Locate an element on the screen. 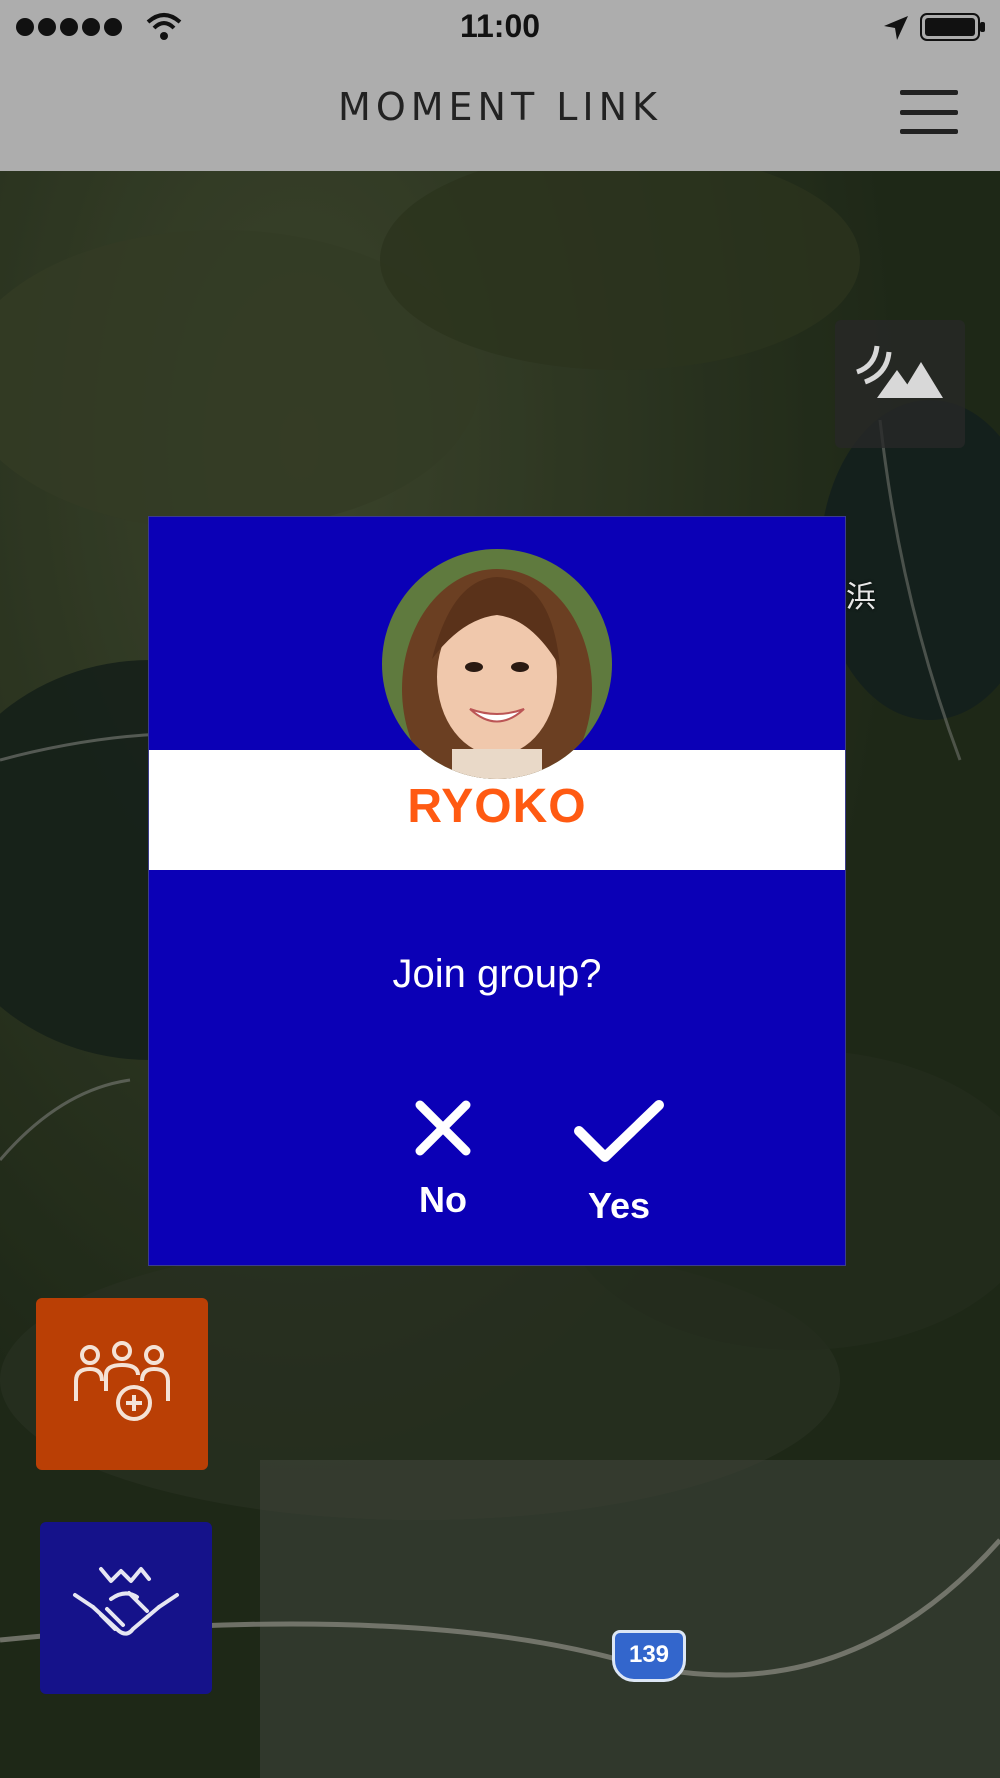  menu-icon is located at coordinates (929, 112).